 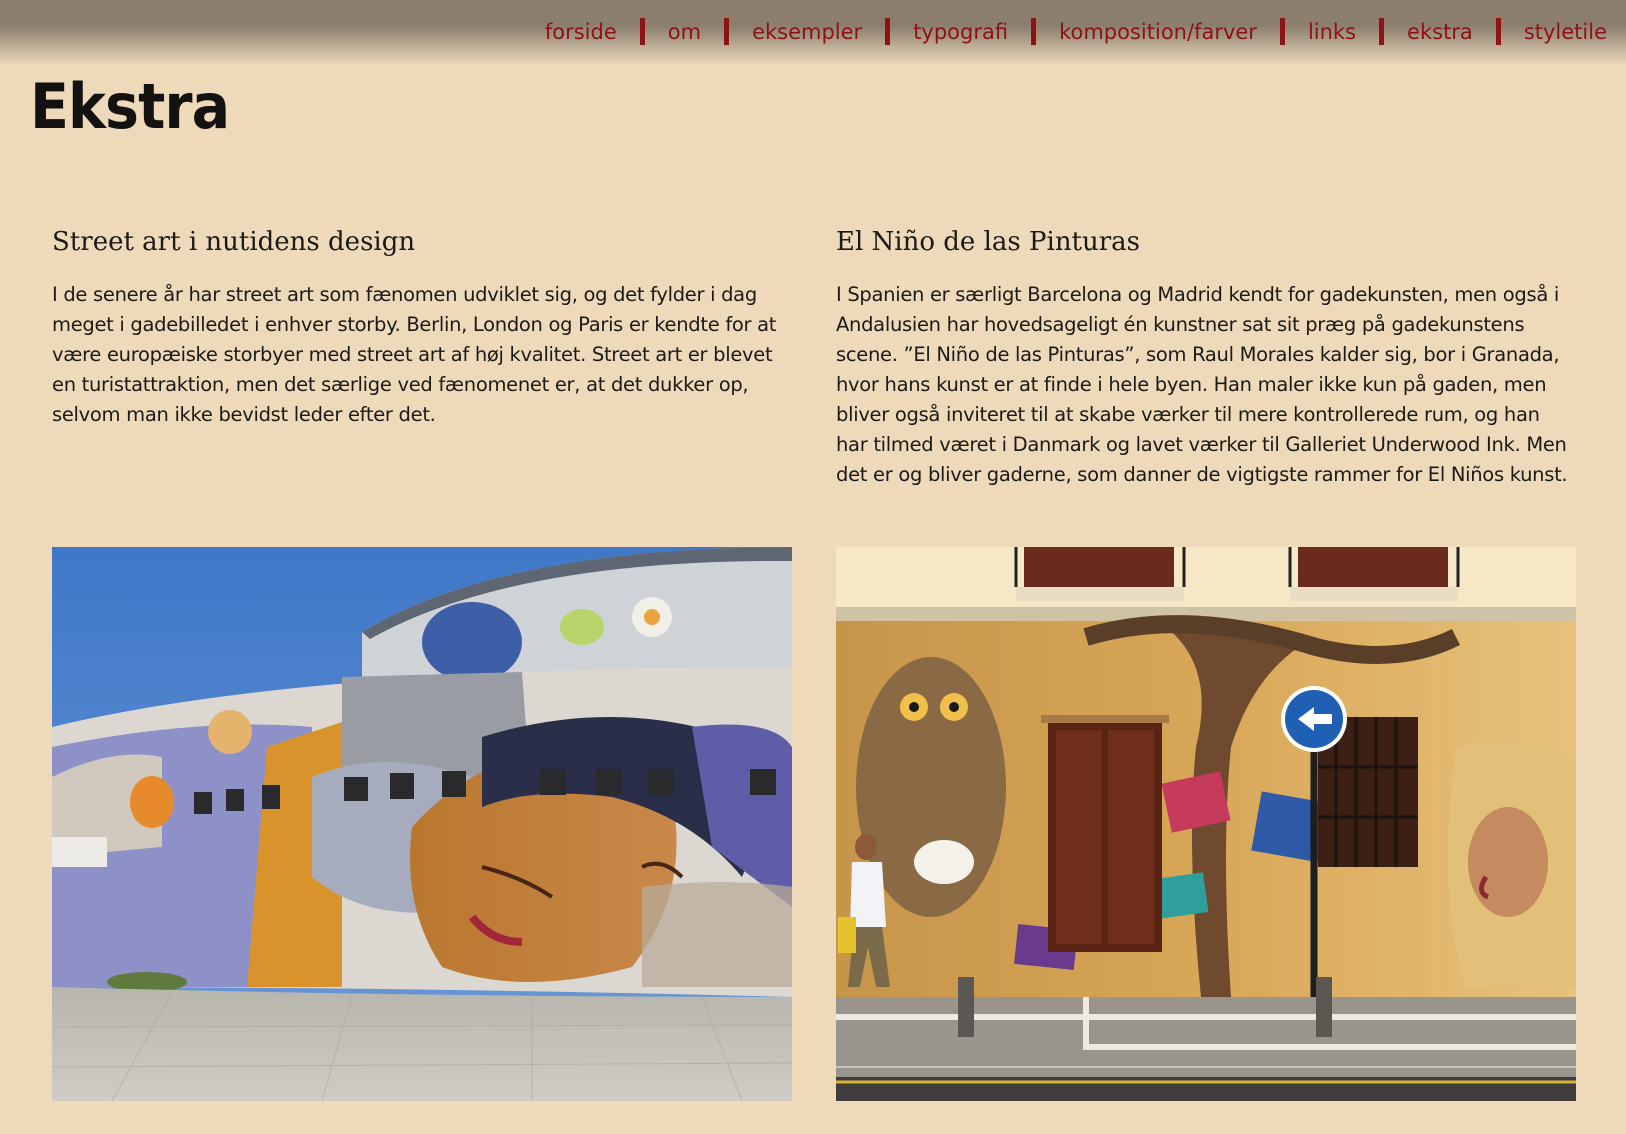 I want to click on nav-link-eksempler: eksempler, so click(x=807, y=32).